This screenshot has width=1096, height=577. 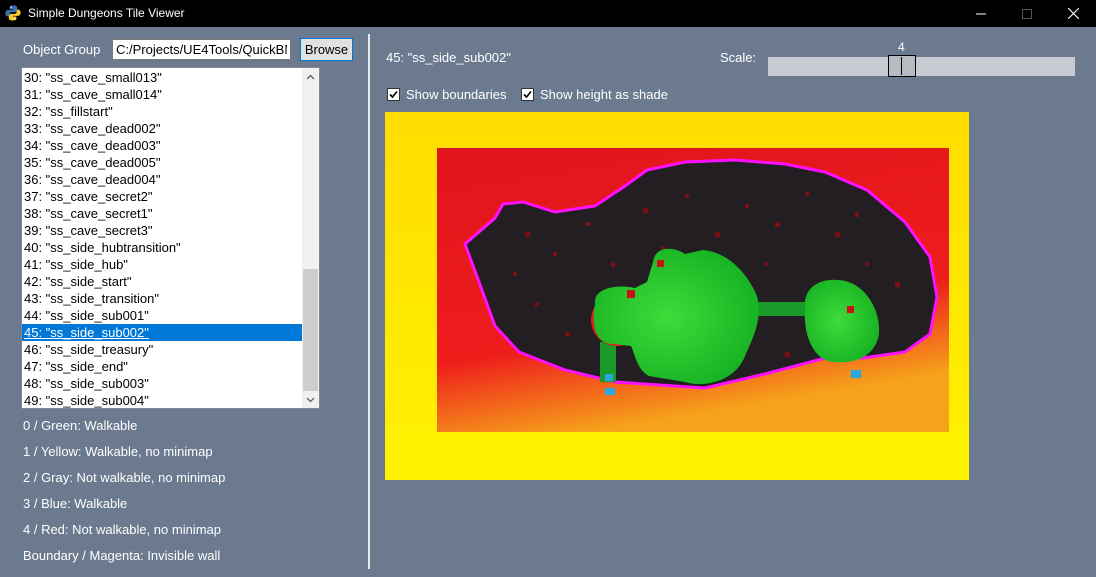 I want to click on scroll-down-button, so click(x=310, y=399).